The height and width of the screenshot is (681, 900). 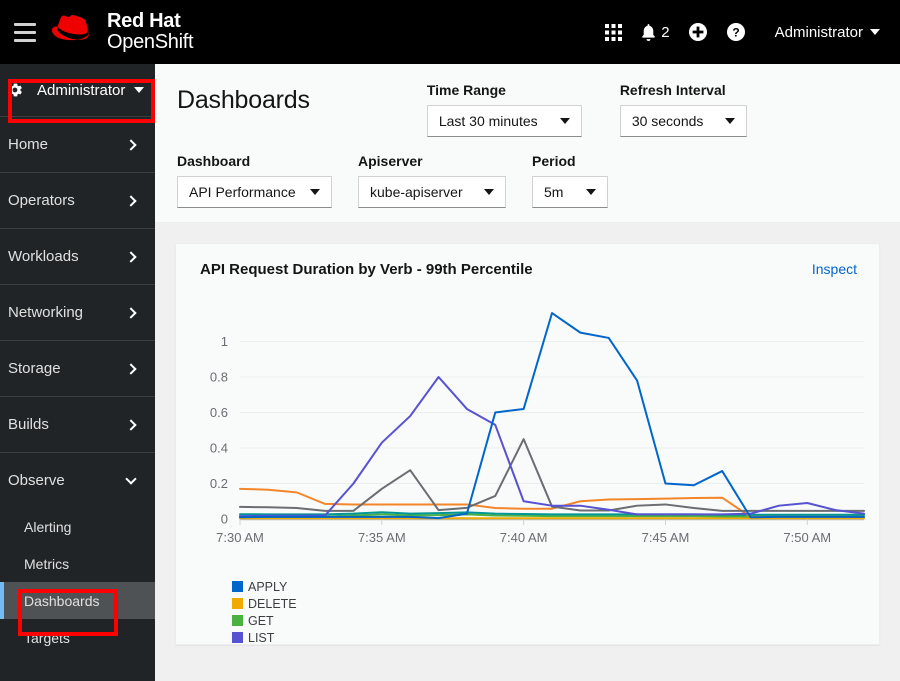 I want to click on question-circle-icon: ?, so click(x=736, y=32).